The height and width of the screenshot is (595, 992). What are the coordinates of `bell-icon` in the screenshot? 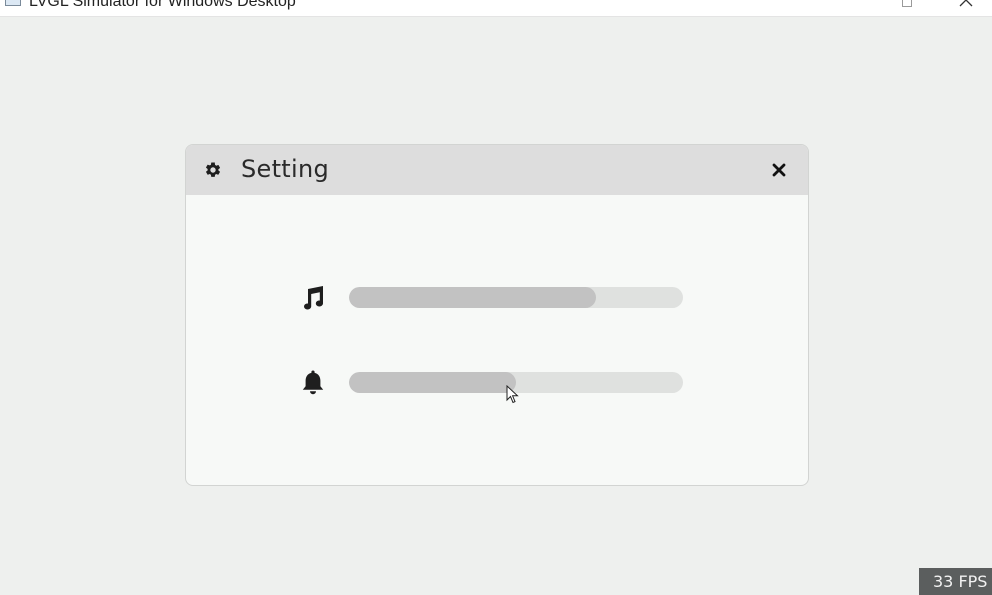 It's located at (313, 382).